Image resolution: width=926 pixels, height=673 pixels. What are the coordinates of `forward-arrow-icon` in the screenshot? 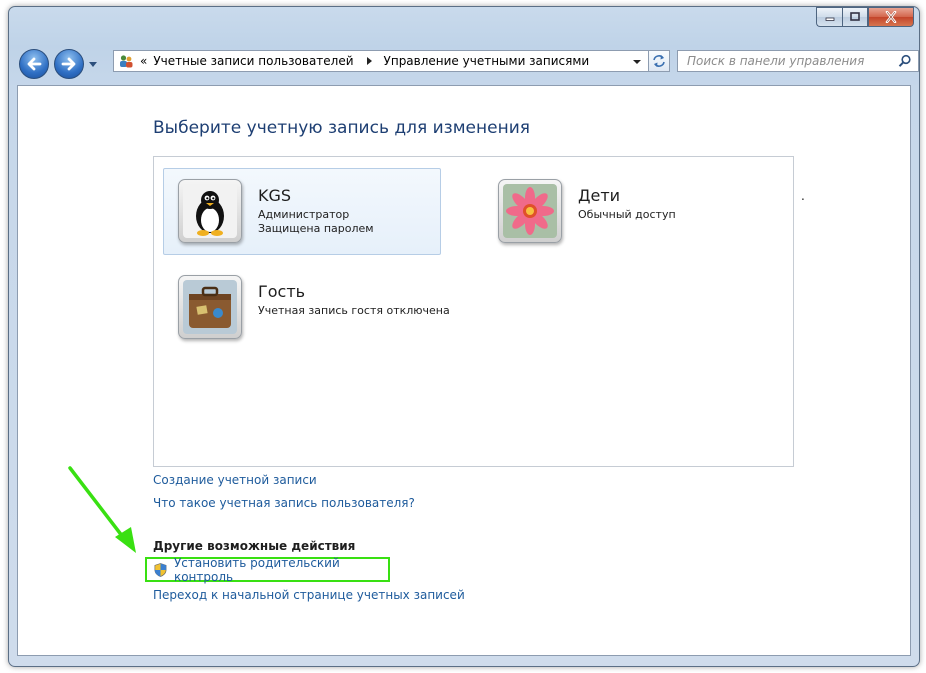 It's located at (68, 64).